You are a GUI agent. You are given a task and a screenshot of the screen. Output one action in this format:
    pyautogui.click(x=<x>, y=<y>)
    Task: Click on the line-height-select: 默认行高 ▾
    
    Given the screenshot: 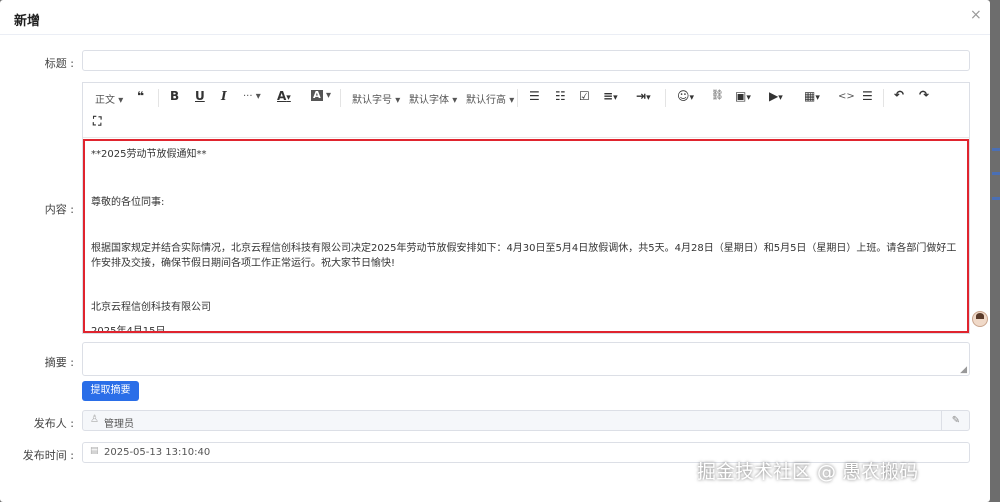 What is the action you would take?
    pyautogui.click(x=490, y=98)
    